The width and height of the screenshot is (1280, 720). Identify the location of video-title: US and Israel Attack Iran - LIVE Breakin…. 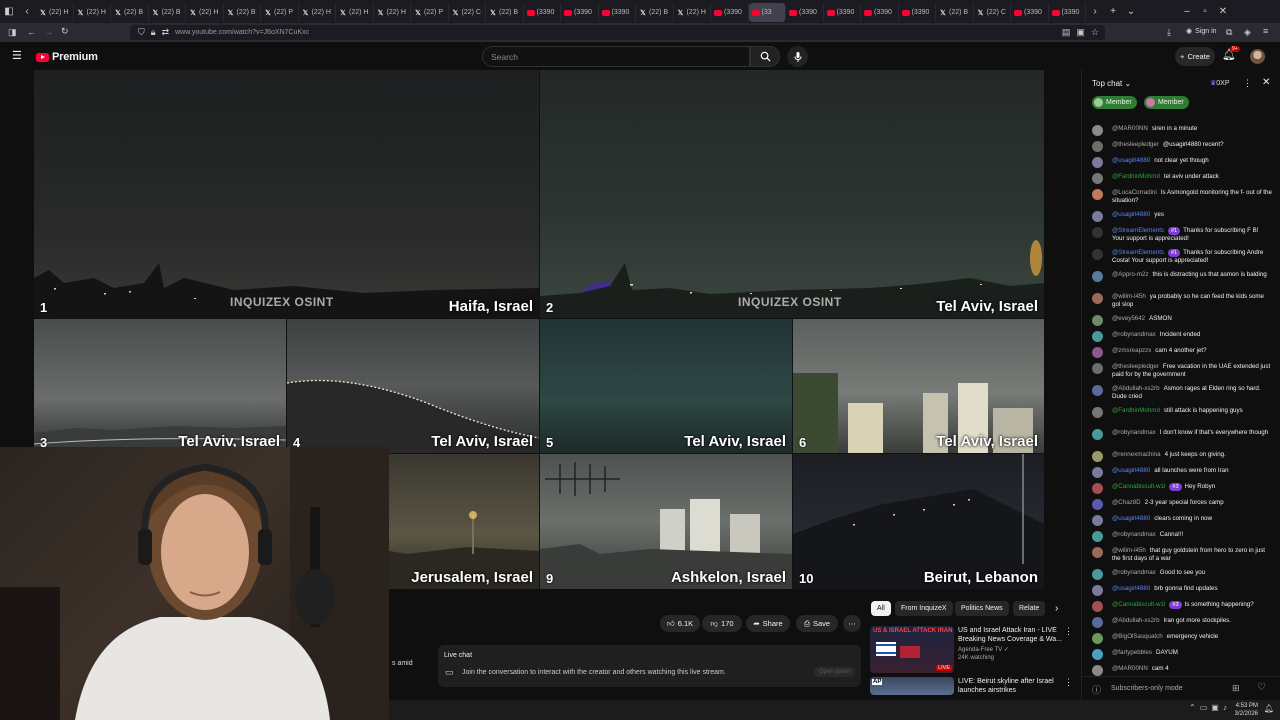
(1012, 635).